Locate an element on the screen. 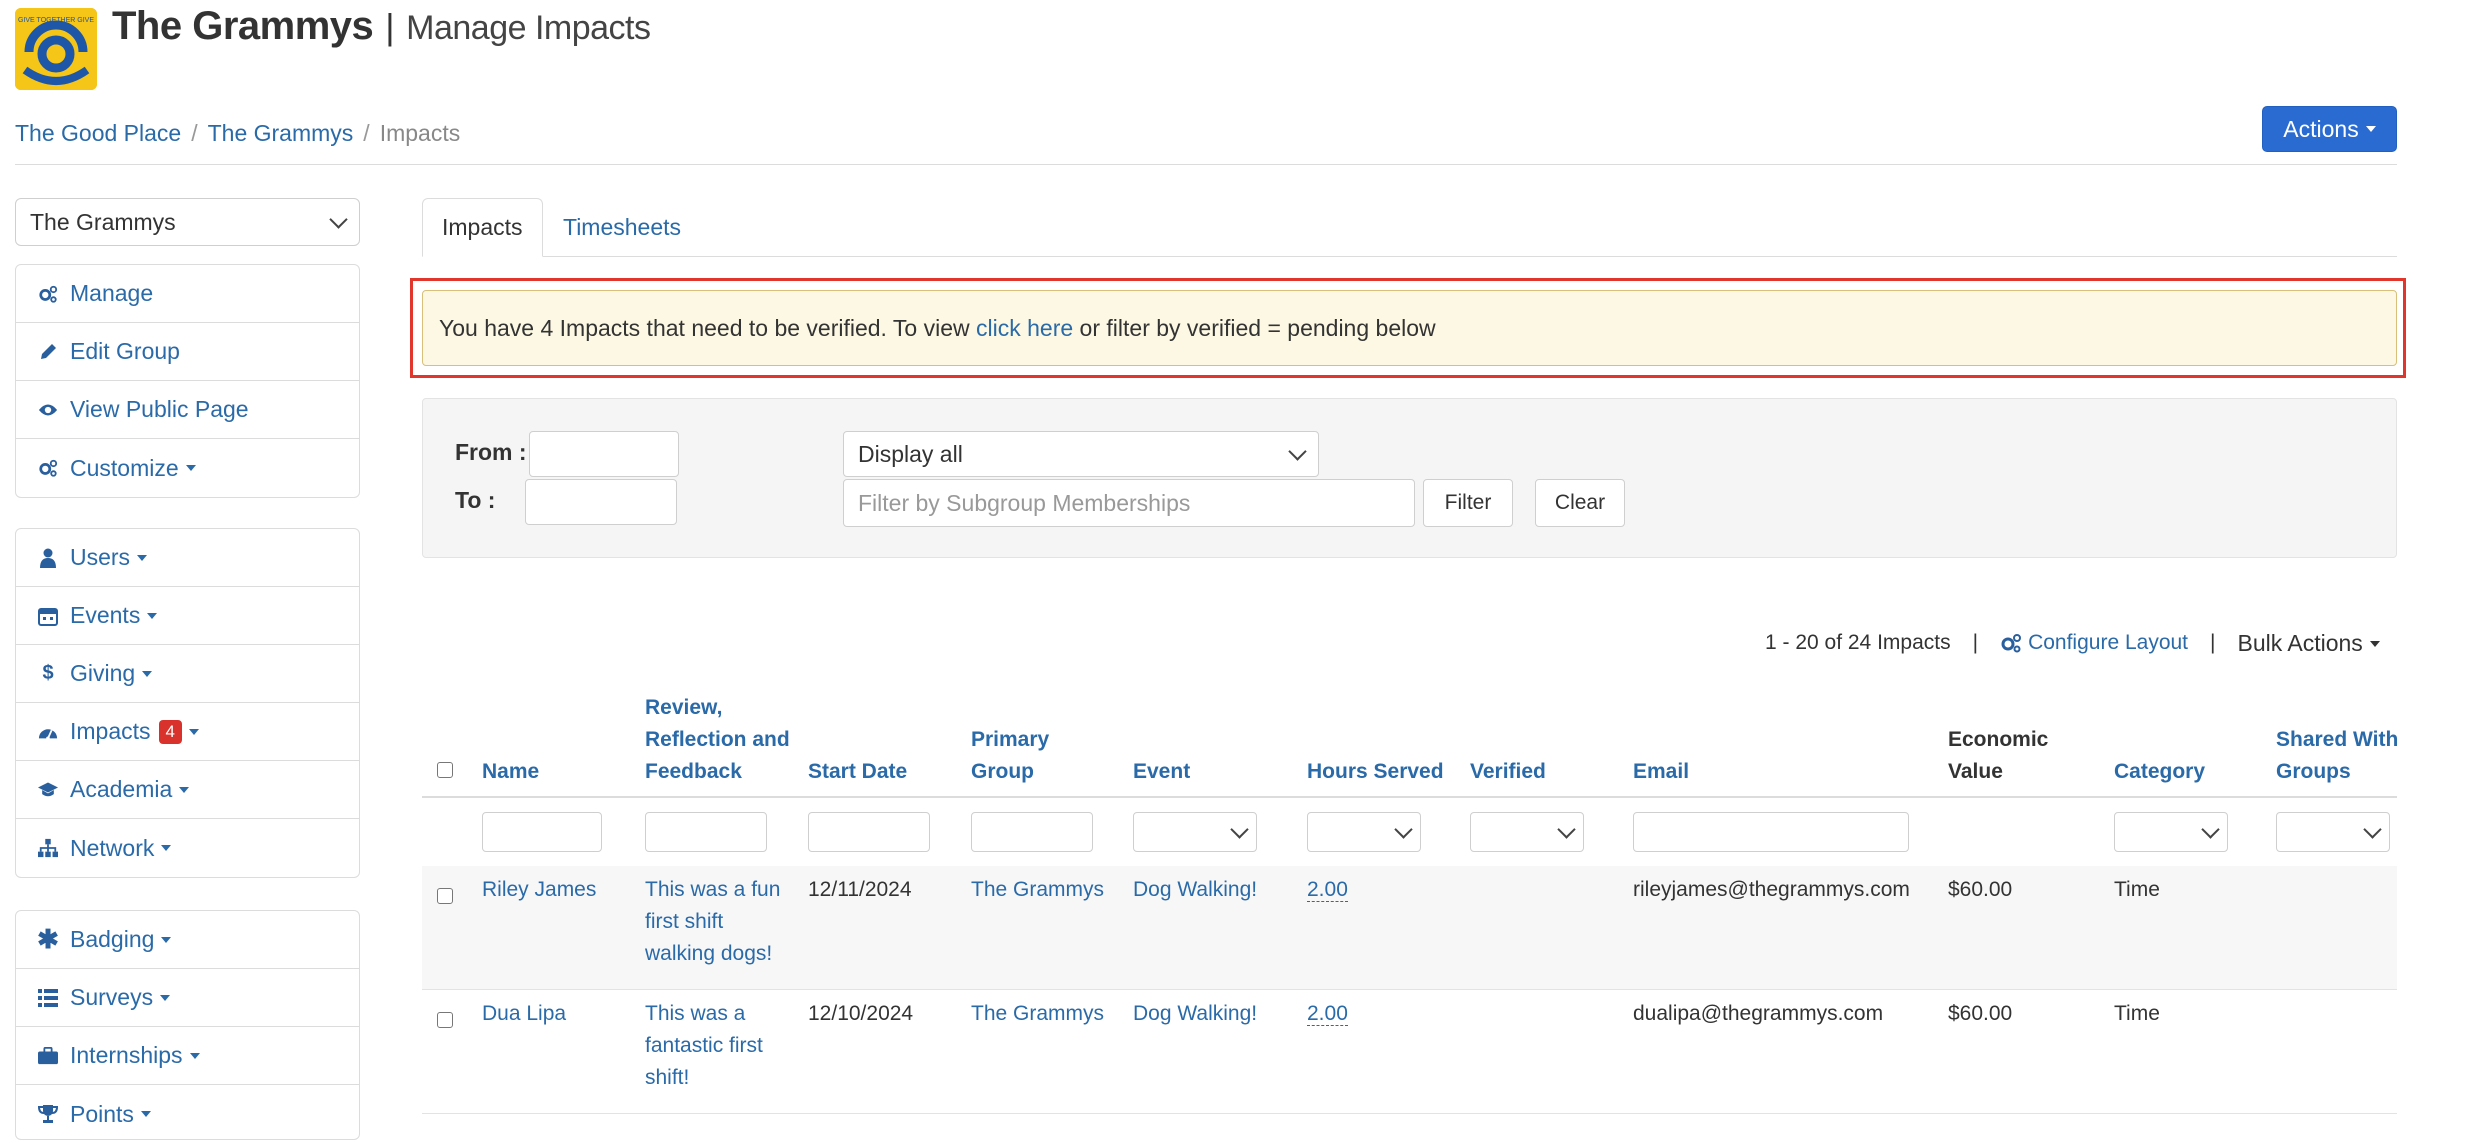 The image size is (2488, 1143). breadcrumb-good-place: The Good Place is located at coordinates (98, 133).